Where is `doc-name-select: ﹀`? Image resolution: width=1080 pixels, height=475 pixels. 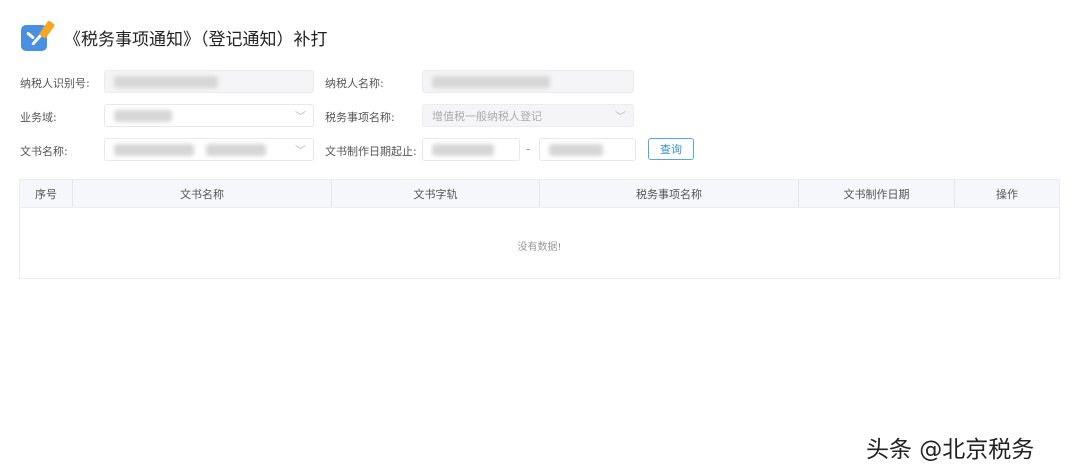
doc-name-select: ﹀ is located at coordinates (209, 149).